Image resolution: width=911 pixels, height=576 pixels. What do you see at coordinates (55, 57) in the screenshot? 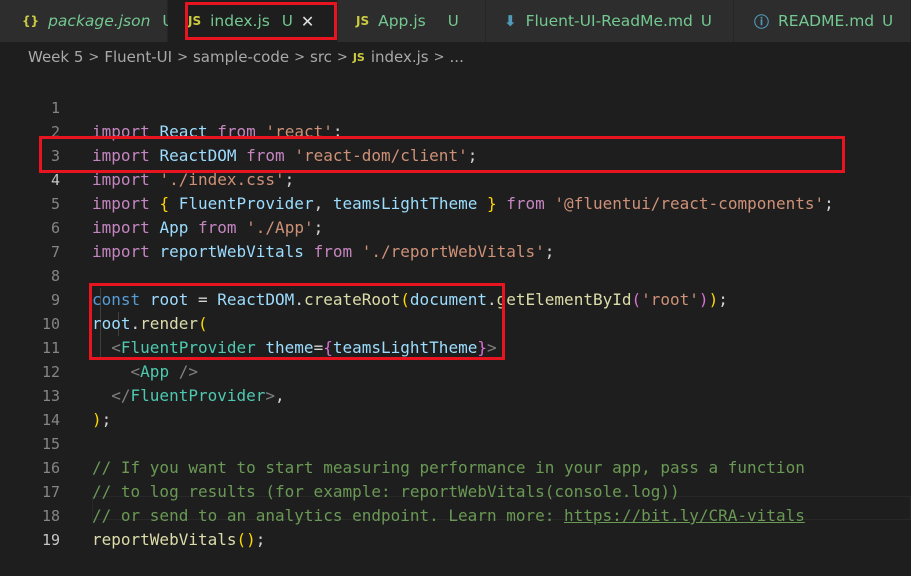
I see `breadcrumb-item-week5: Week 5` at bounding box center [55, 57].